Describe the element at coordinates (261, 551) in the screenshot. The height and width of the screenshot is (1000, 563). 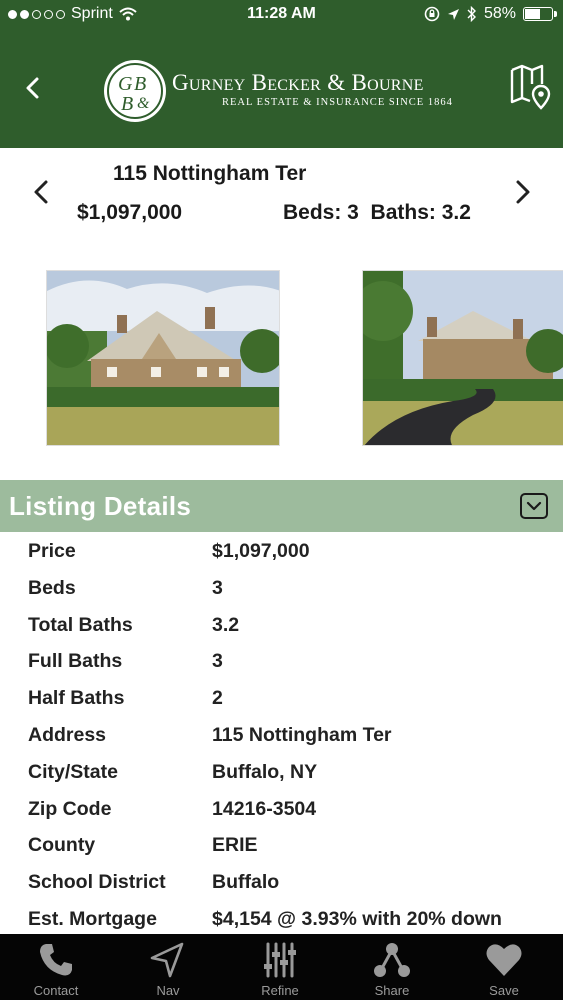
I see `detail-value: $1,097,000` at that location.